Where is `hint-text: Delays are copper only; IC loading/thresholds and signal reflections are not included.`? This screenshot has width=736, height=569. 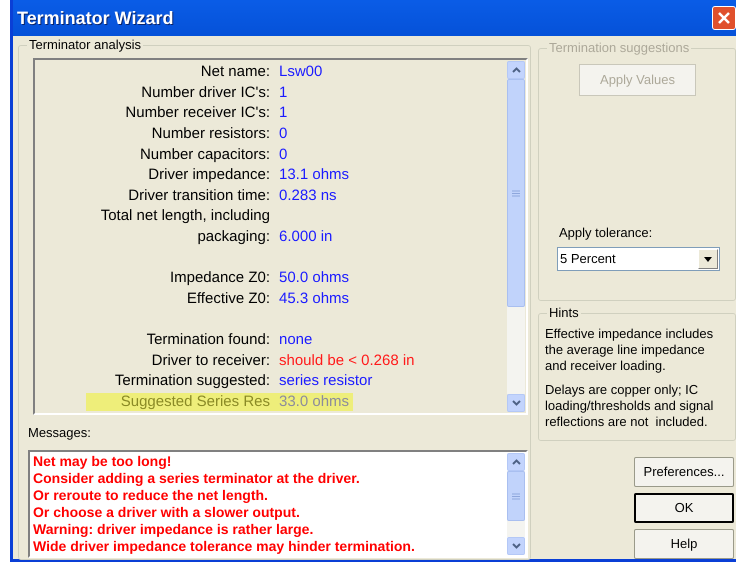
hint-text: Delays are copper only; IC loading/thresholds and signal reflections are not included. is located at coordinates (629, 406).